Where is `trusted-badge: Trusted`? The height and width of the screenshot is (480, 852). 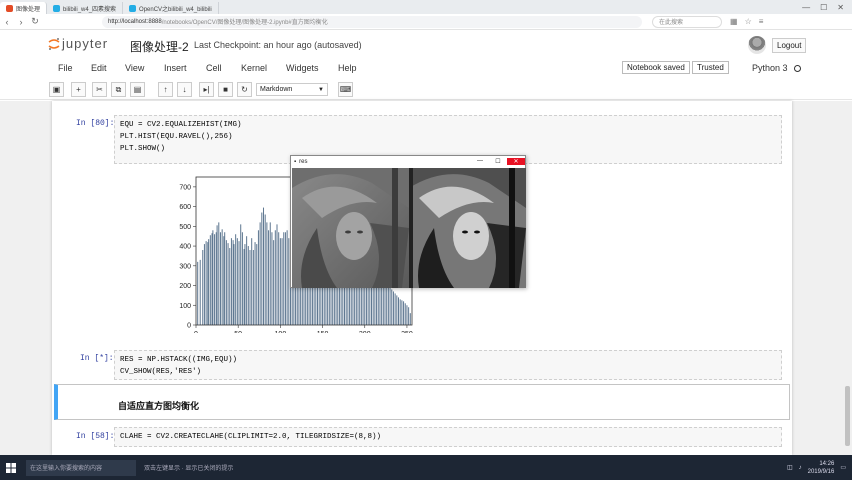
trusted-badge: Trusted is located at coordinates (710, 67).